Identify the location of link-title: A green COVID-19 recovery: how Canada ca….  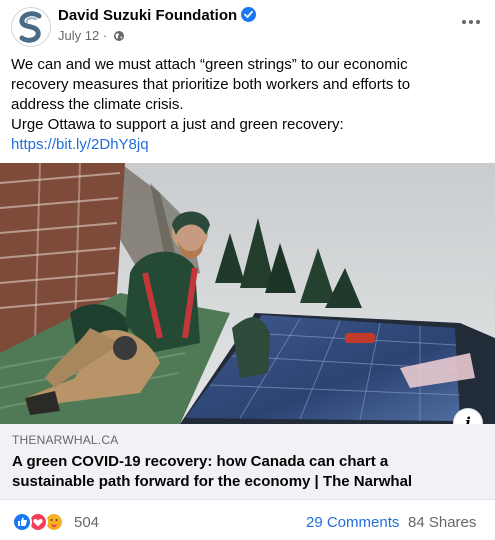
(249, 472).